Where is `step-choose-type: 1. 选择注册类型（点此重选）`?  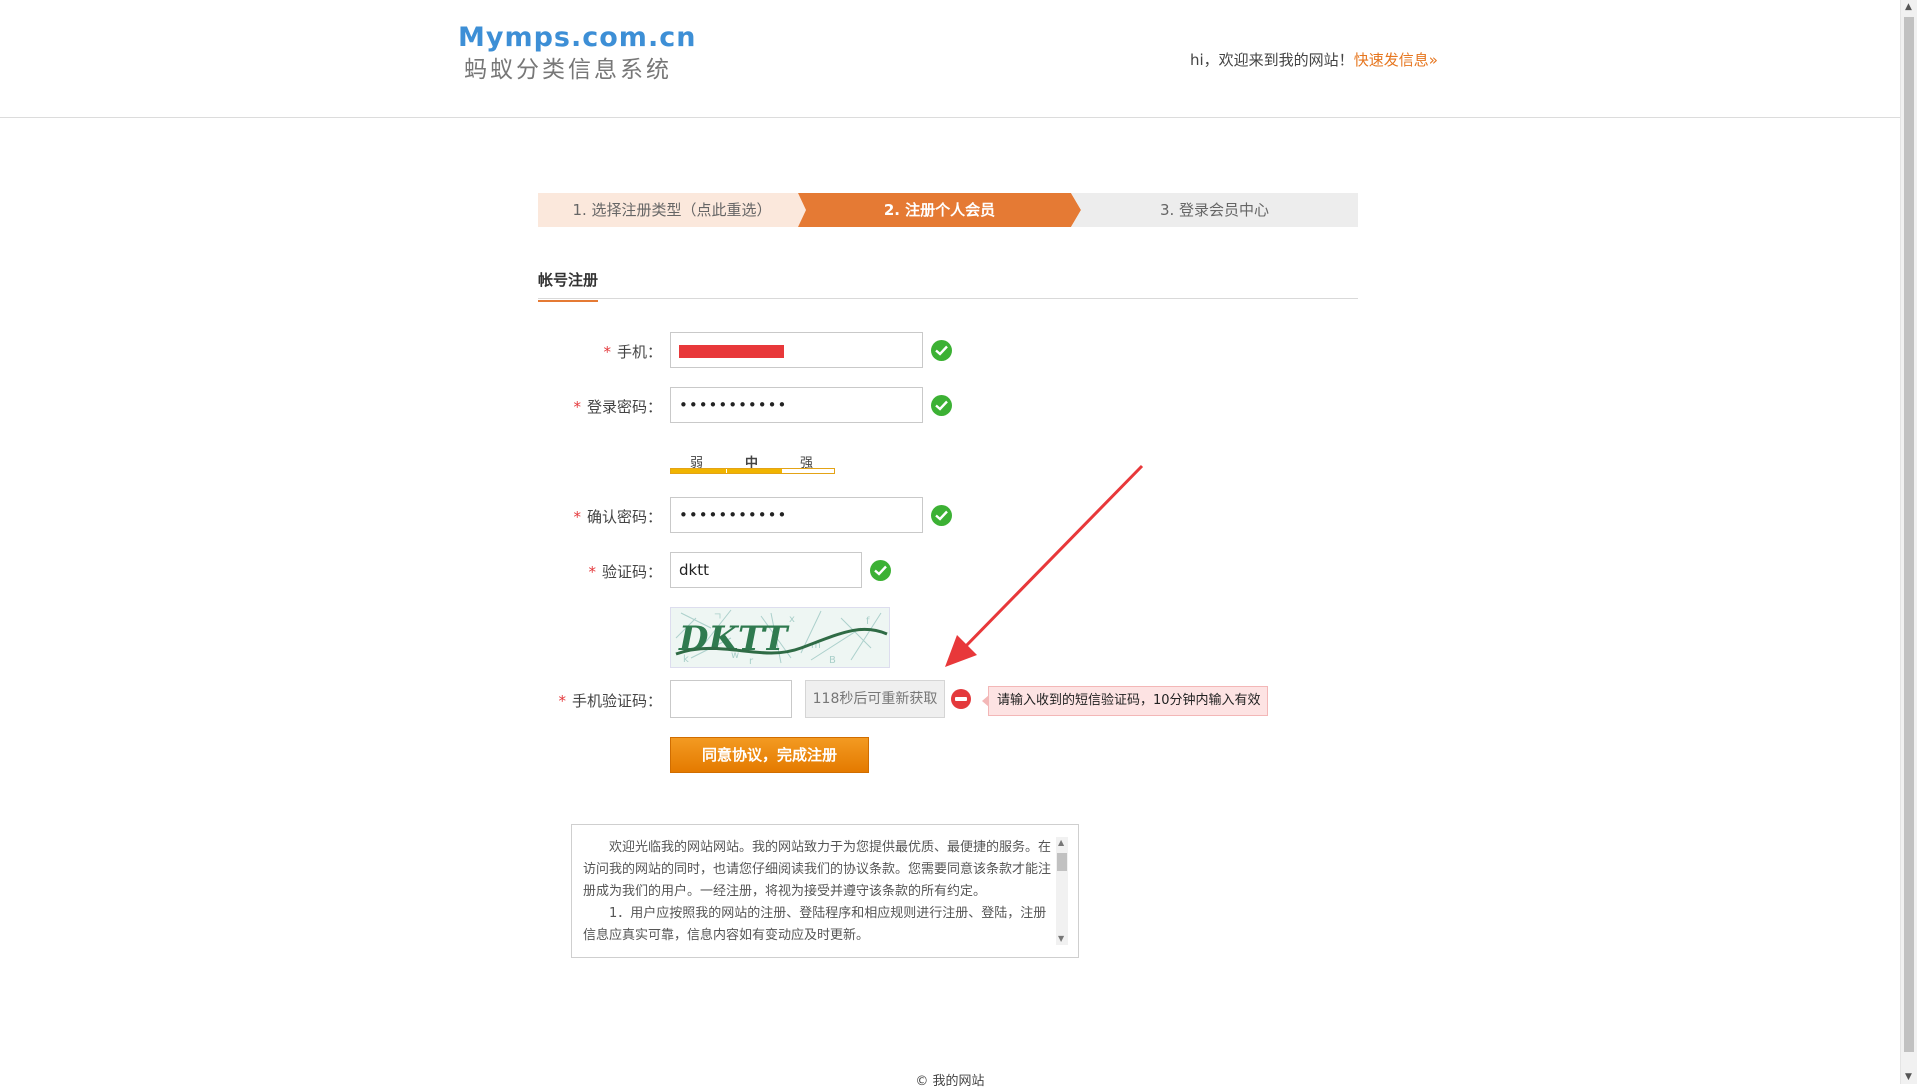
step-choose-type: 1. 选择注册类型（点此重选） is located at coordinates (672, 210).